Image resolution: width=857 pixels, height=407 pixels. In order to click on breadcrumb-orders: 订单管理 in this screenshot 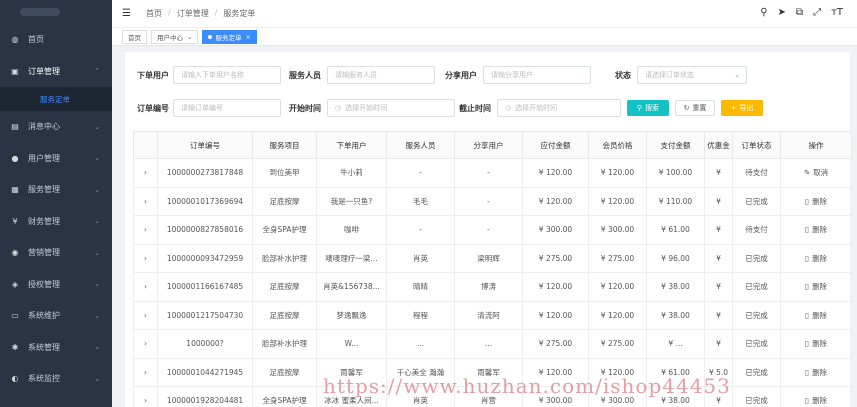, I will do `click(193, 13)`.